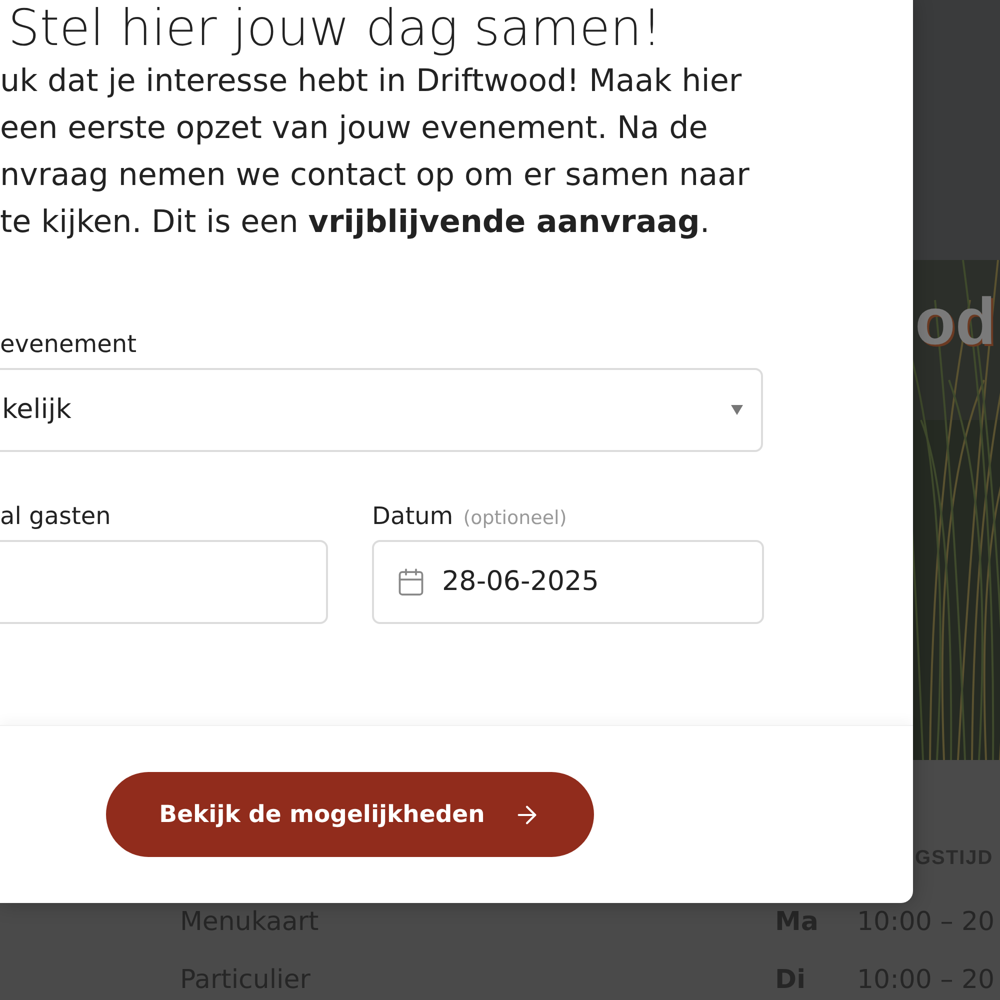 Image resolution: width=1000 pixels, height=1000 pixels. Describe the element at coordinates (355, 222) in the screenshot. I see `intro-text-line: te kijken. Dit is een vrijblijvende aanvraag.` at that location.